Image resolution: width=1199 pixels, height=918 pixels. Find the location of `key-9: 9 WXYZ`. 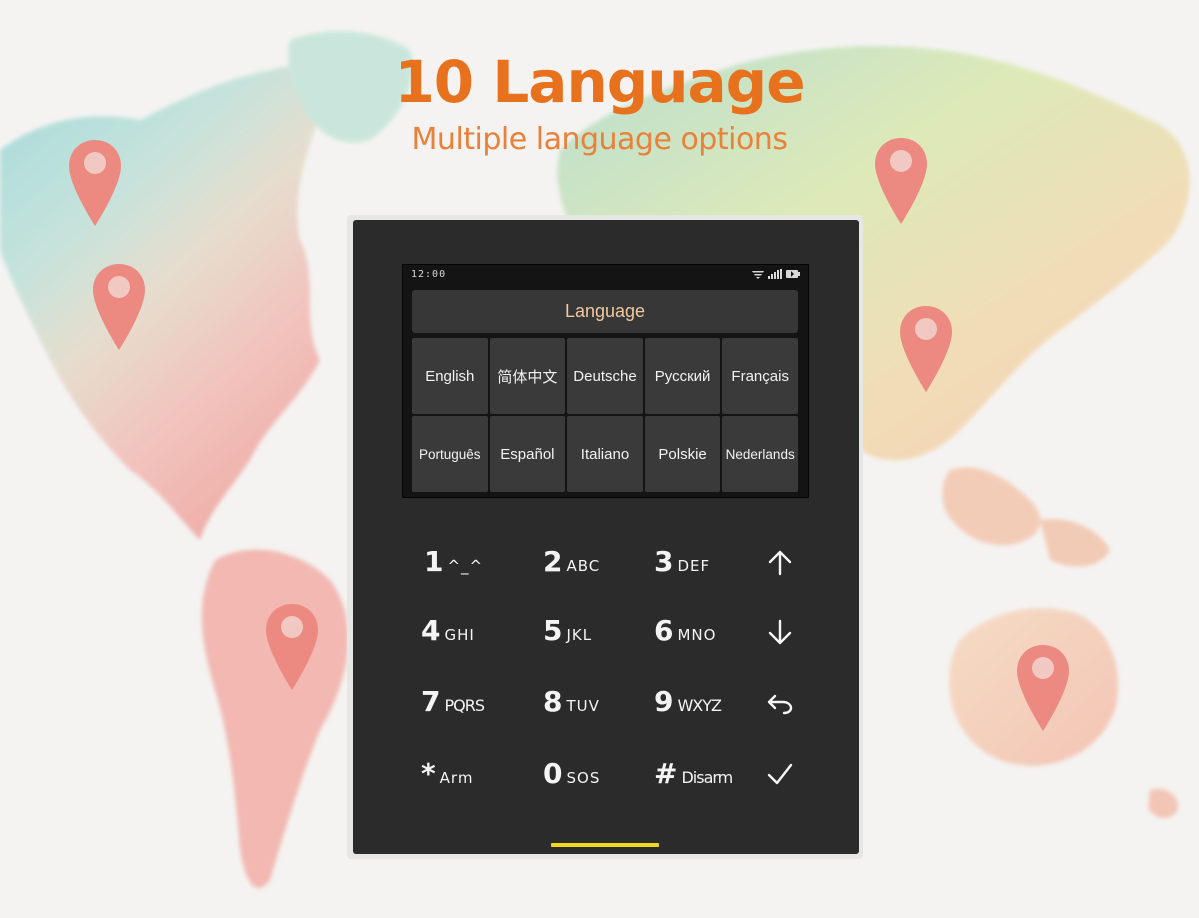

key-9: 9 WXYZ is located at coordinates (688, 705).